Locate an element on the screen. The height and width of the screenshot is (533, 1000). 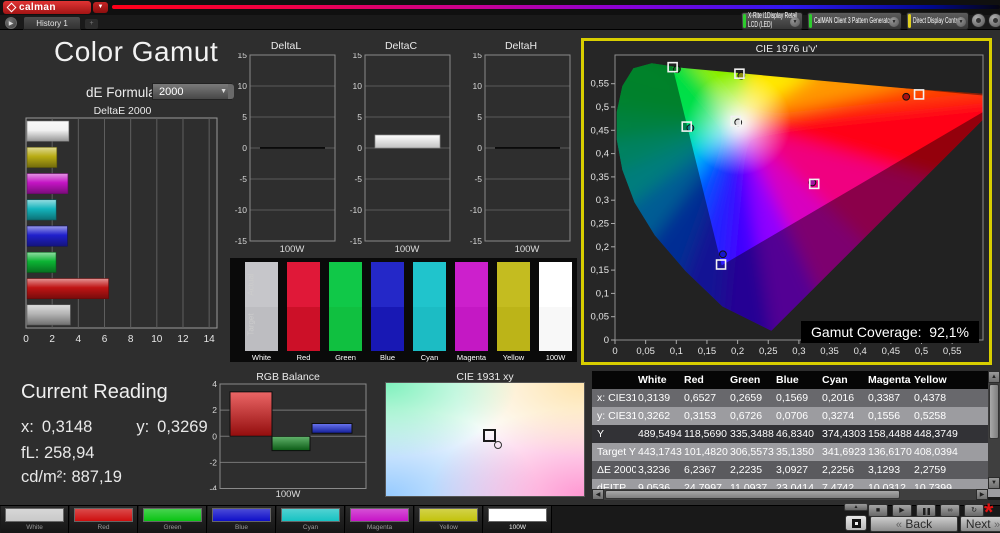
horizontal-scroll-thumb is located at coordinates (752, 494).